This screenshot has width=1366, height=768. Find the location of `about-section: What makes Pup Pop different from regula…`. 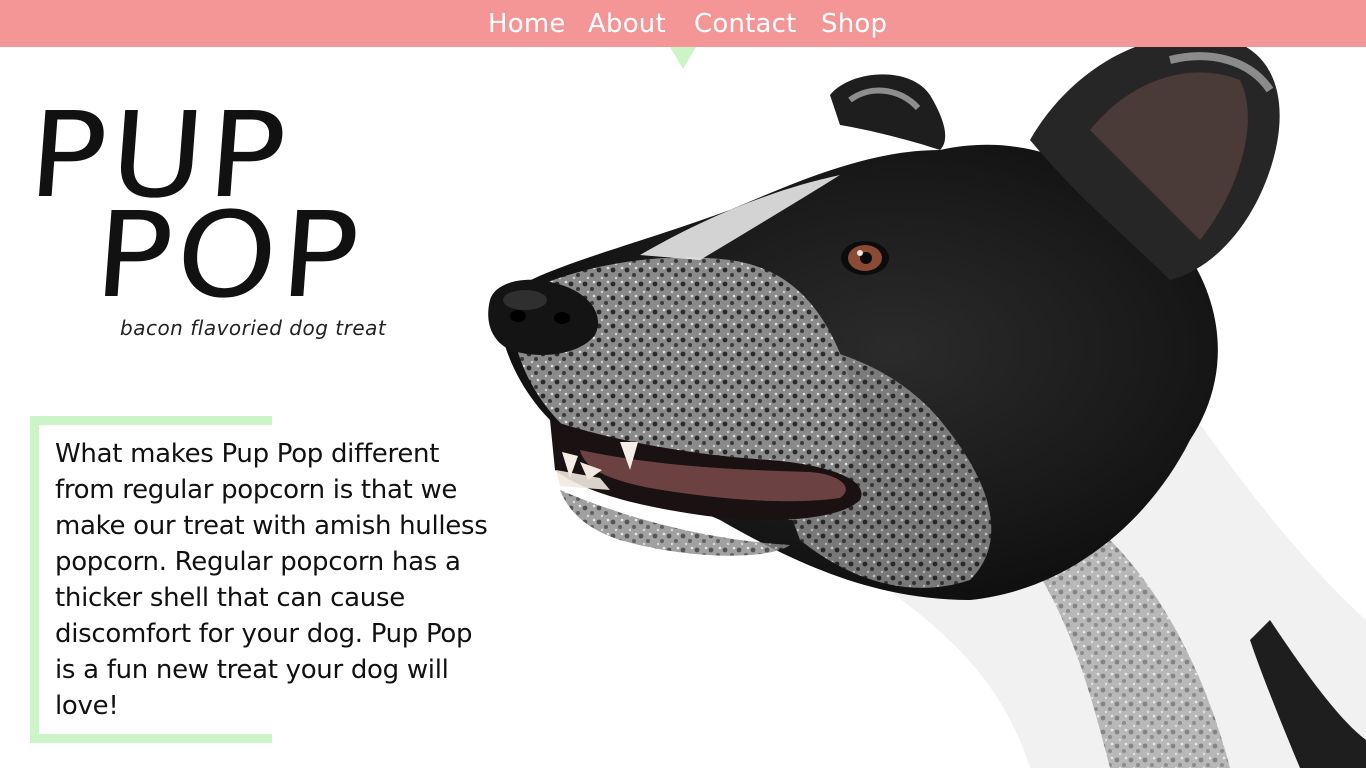

about-section: What makes Pup Pop different from regula… is located at coordinates (260, 579).